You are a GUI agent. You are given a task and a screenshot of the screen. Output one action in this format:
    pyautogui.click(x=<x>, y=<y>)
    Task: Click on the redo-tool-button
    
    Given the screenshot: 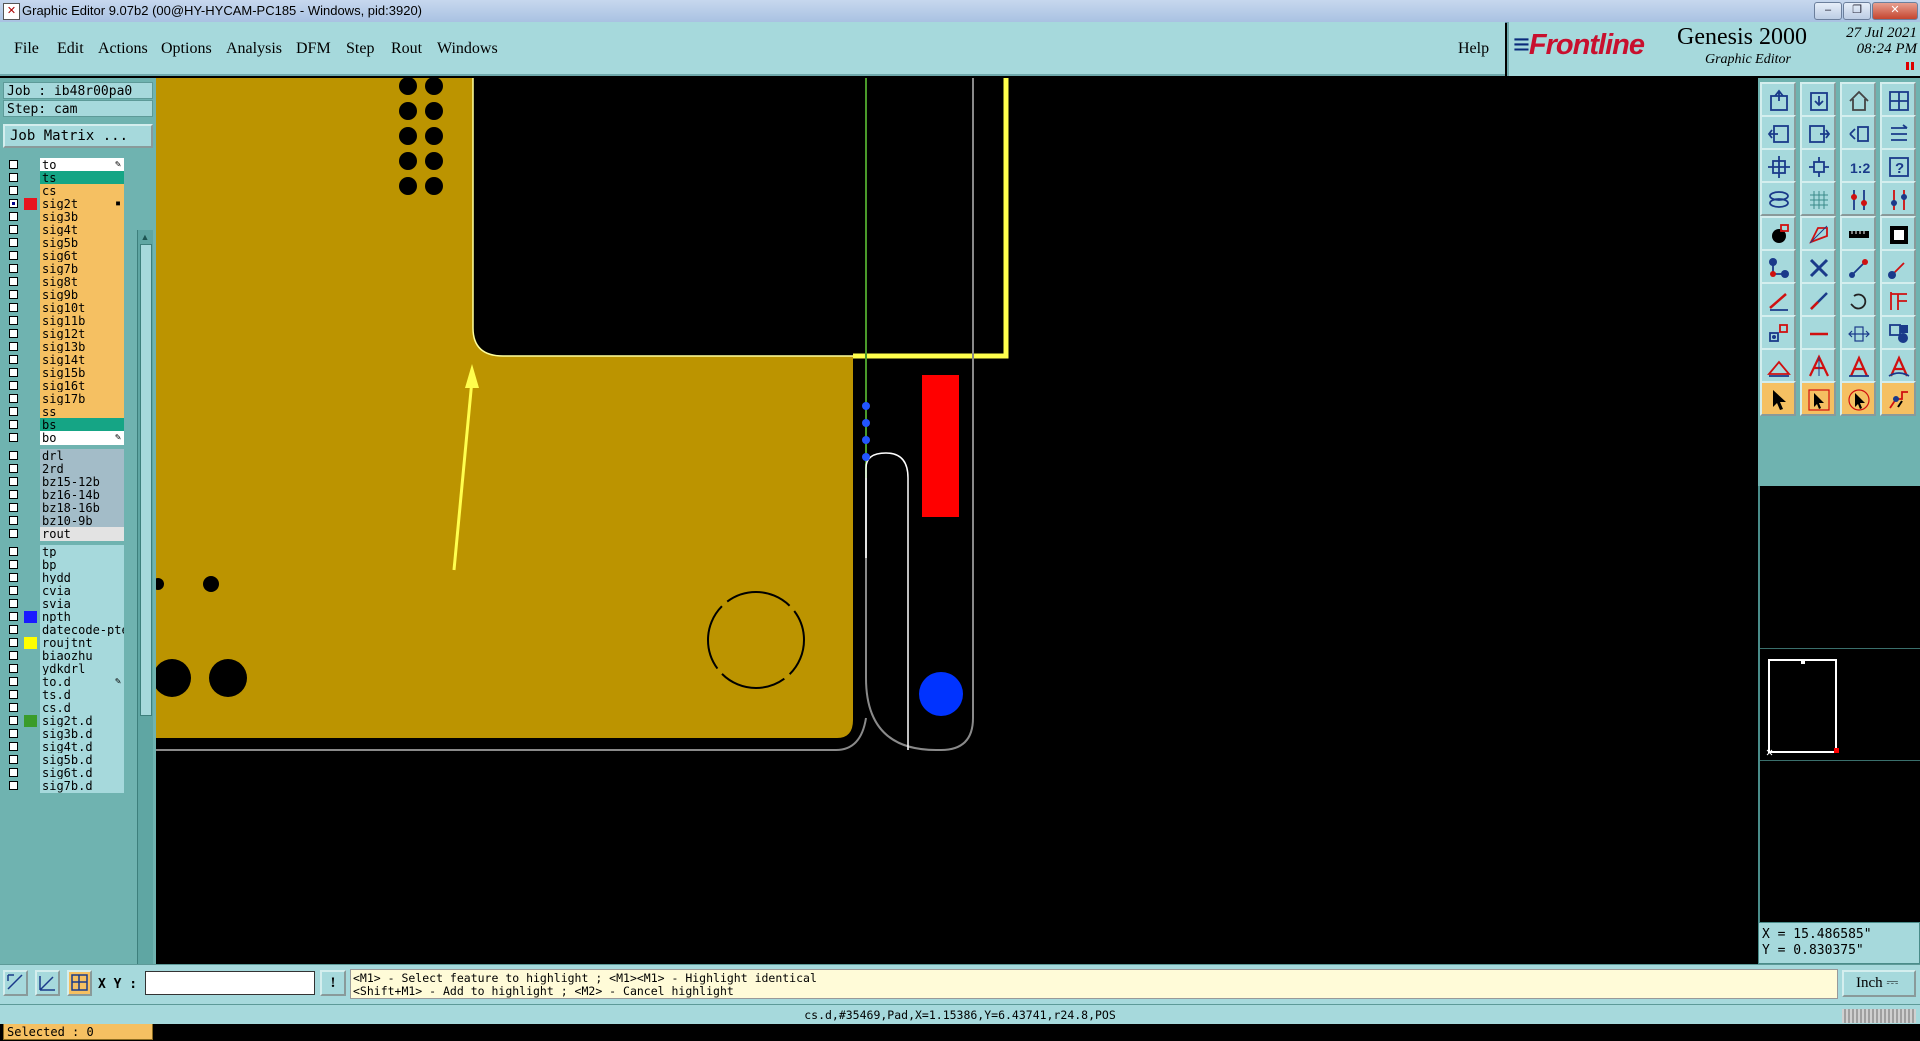 What is the action you would take?
    pyautogui.click(x=1898, y=132)
    